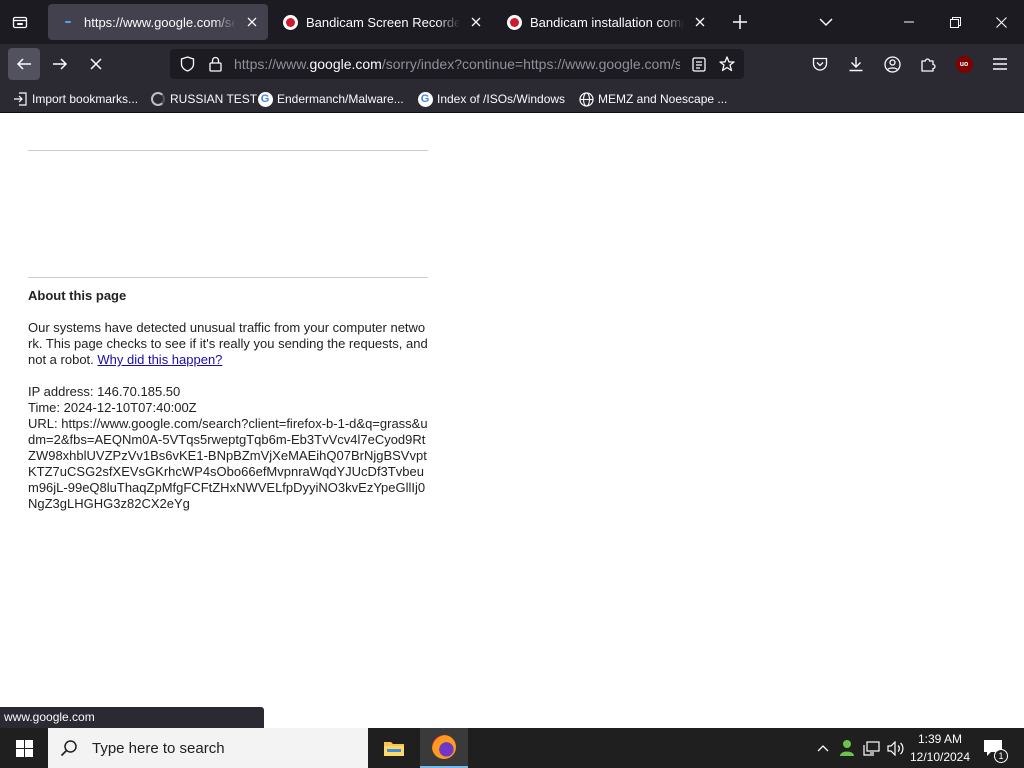 This screenshot has height=768, width=1024. I want to click on restore-button, so click(955, 22).